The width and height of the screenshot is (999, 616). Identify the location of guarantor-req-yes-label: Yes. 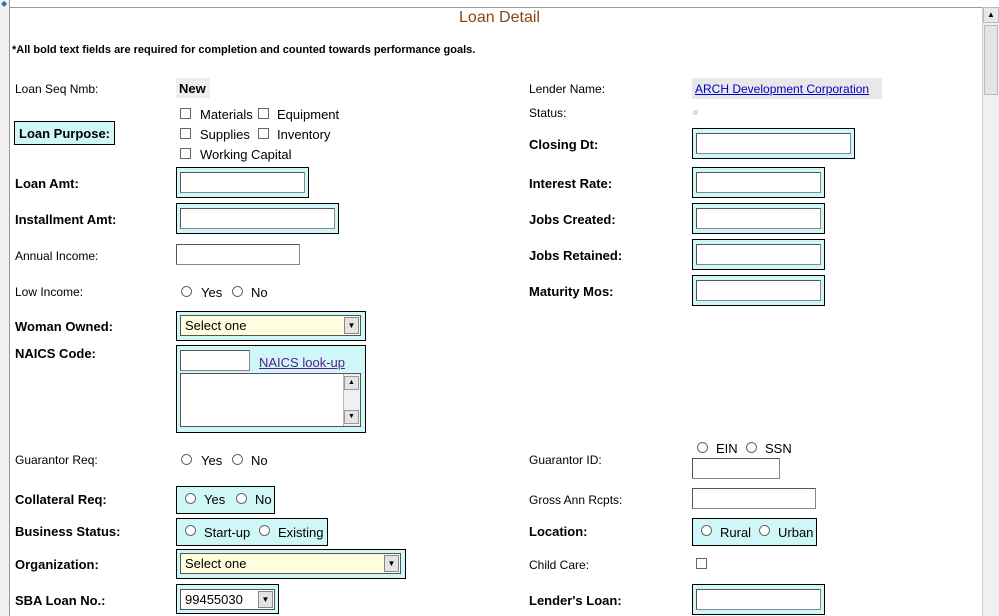
(212, 460).